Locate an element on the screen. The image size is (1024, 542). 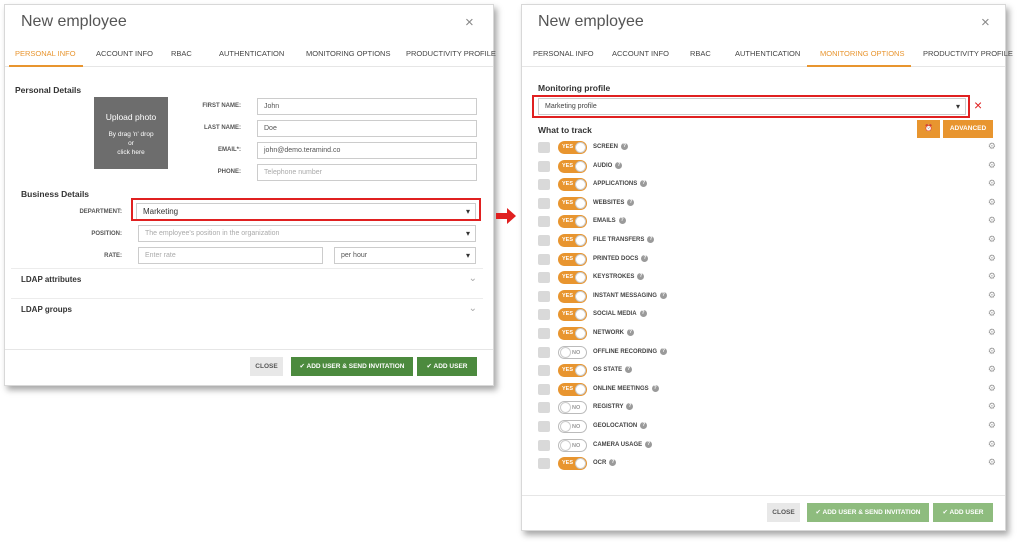
ldap-attributes-section: LDAP attributes ⌄ is located at coordinates (247, 280).